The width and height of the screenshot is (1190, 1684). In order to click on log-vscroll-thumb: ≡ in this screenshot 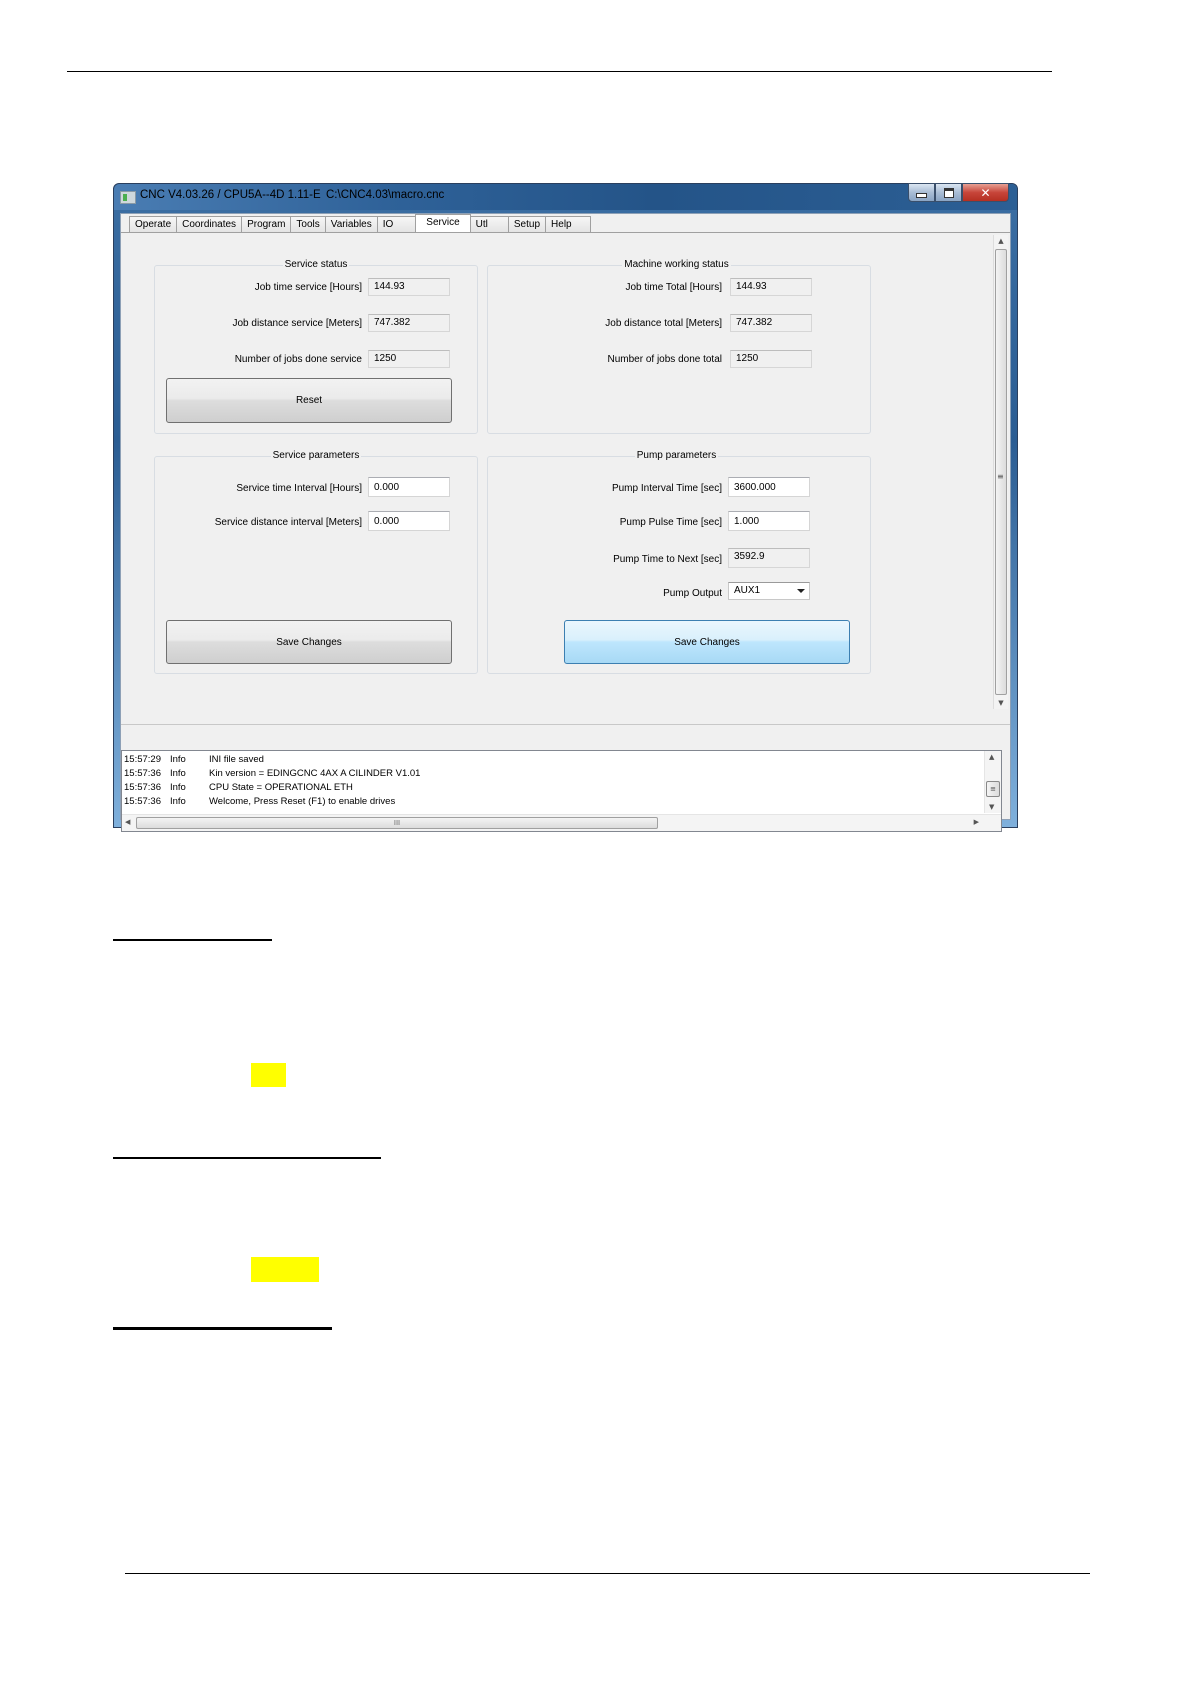, I will do `click(993, 789)`.